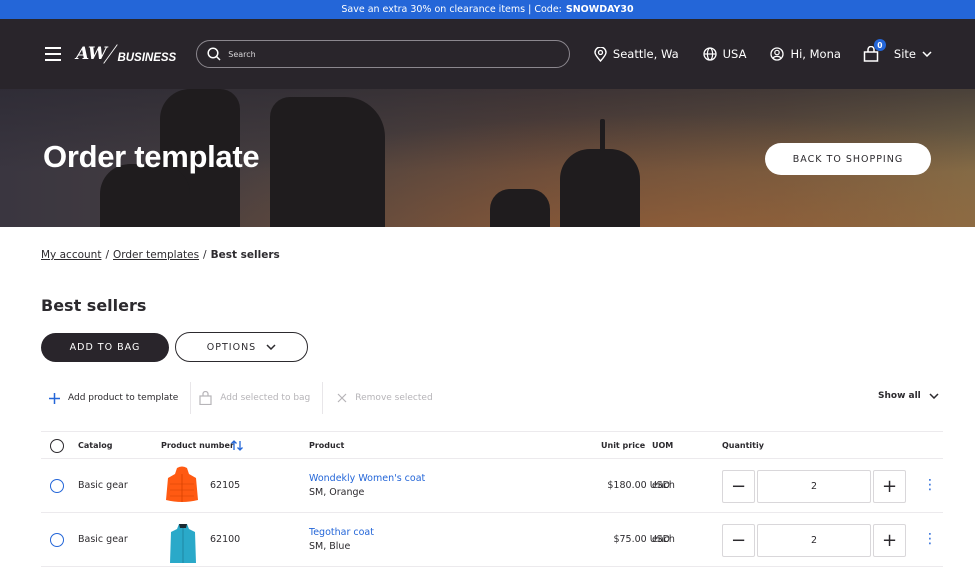 This screenshot has width=975, height=567. I want to click on hero-hiker, so click(602, 135).